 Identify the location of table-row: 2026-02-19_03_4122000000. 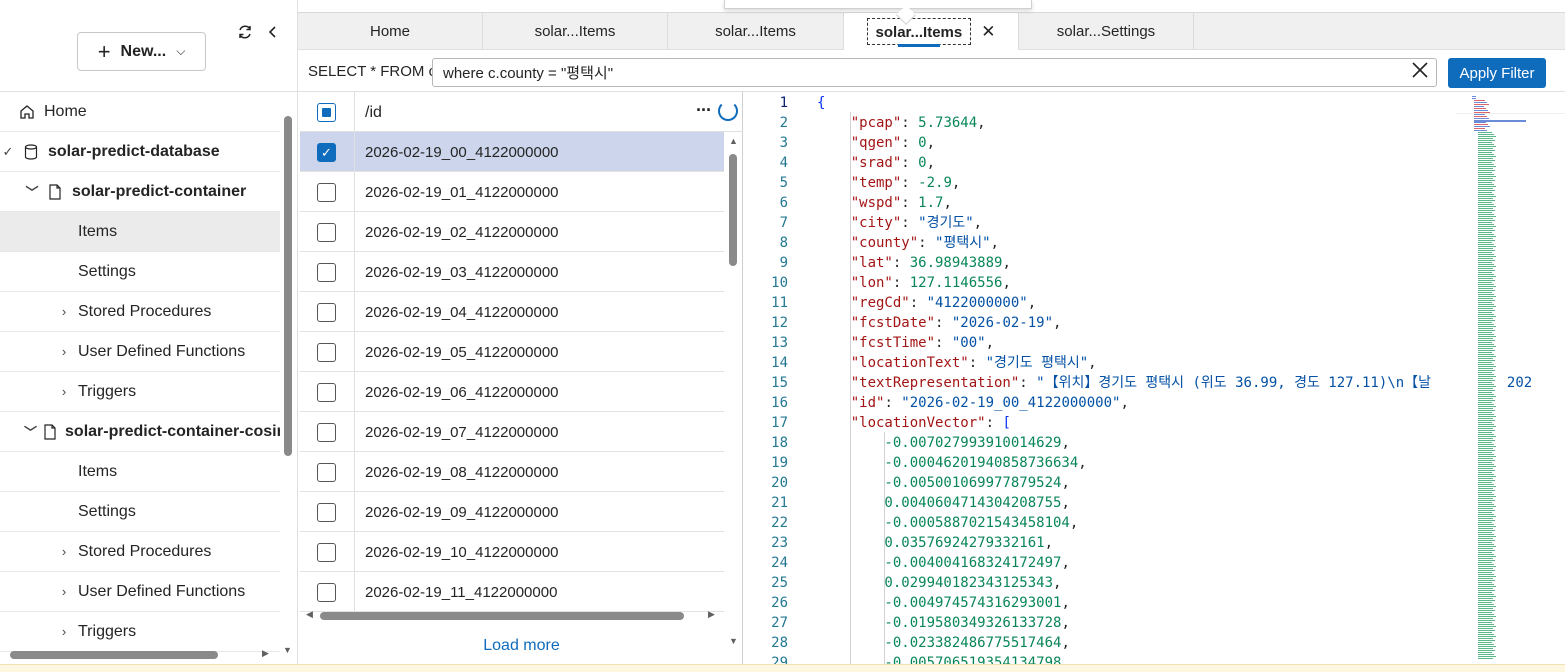
(512, 272).